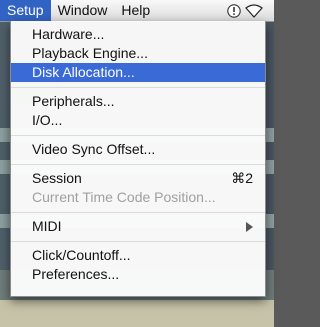 This screenshot has height=327, width=320. What do you see at coordinates (25, 10) in the screenshot?
I see `menubar-item-setup: Setup` at bounding box center [25, 10].